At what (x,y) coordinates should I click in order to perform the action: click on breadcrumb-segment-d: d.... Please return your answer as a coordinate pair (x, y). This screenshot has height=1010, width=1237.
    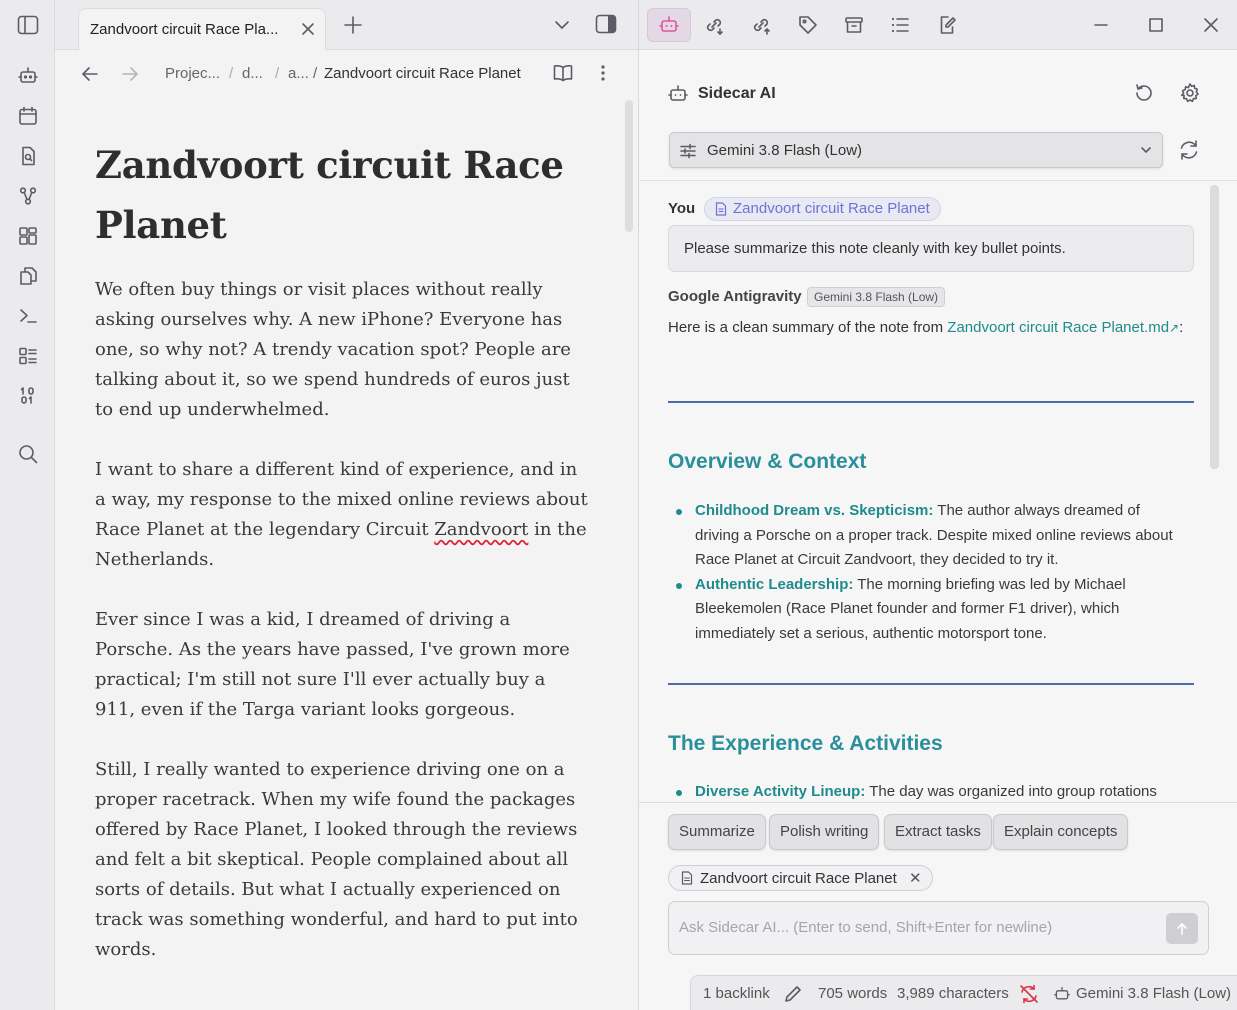
    Looking at the image, I should click on (252, 73).